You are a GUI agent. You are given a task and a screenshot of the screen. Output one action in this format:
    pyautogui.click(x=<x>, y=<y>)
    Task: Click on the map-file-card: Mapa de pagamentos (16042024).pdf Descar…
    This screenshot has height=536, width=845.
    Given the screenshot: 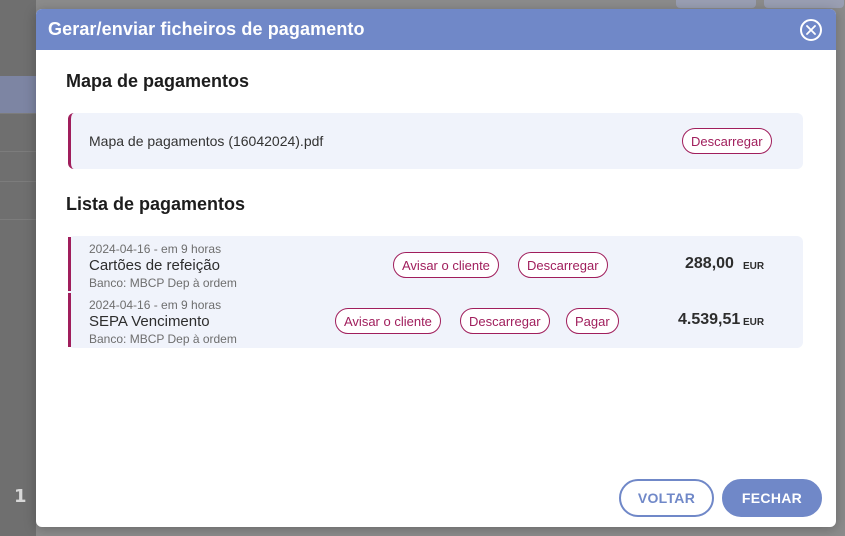 What is the action you would take?
    pyautogui.click(x=435, y=141)
    